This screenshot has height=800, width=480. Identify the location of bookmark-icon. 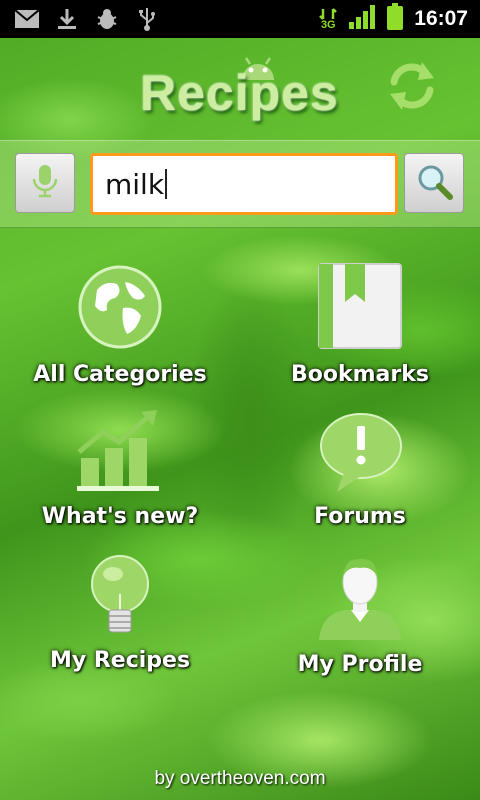
(360, 309).